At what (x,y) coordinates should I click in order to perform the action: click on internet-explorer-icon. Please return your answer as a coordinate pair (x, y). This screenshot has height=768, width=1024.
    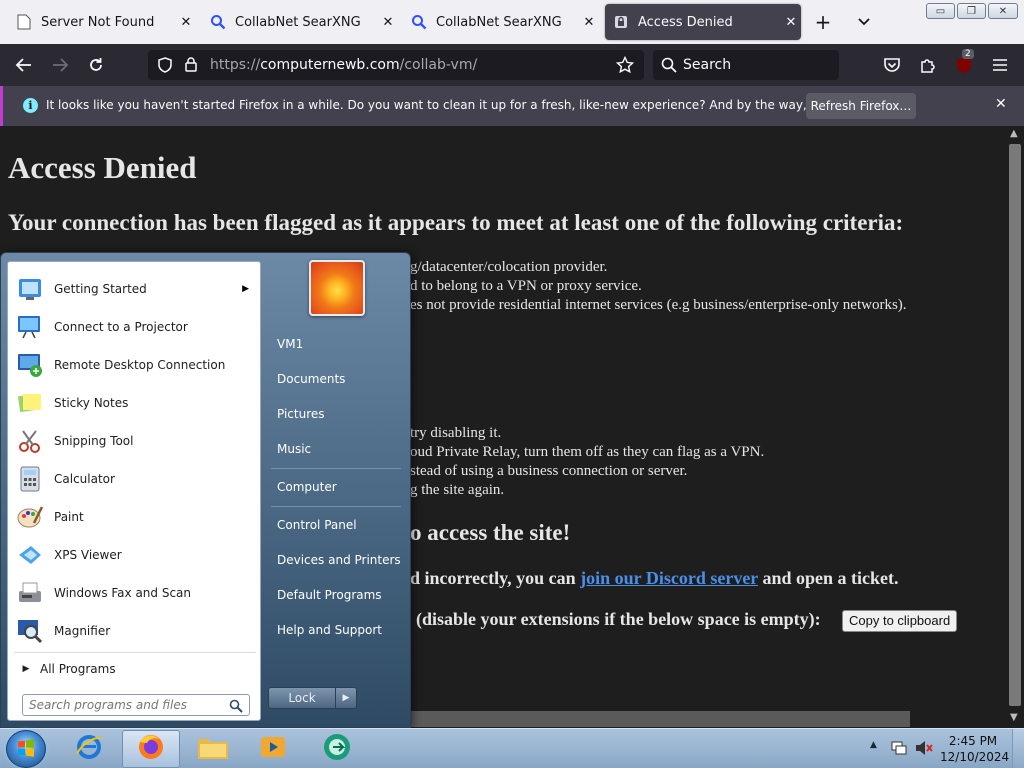
    Looking at the image, I should click on (89, 749).